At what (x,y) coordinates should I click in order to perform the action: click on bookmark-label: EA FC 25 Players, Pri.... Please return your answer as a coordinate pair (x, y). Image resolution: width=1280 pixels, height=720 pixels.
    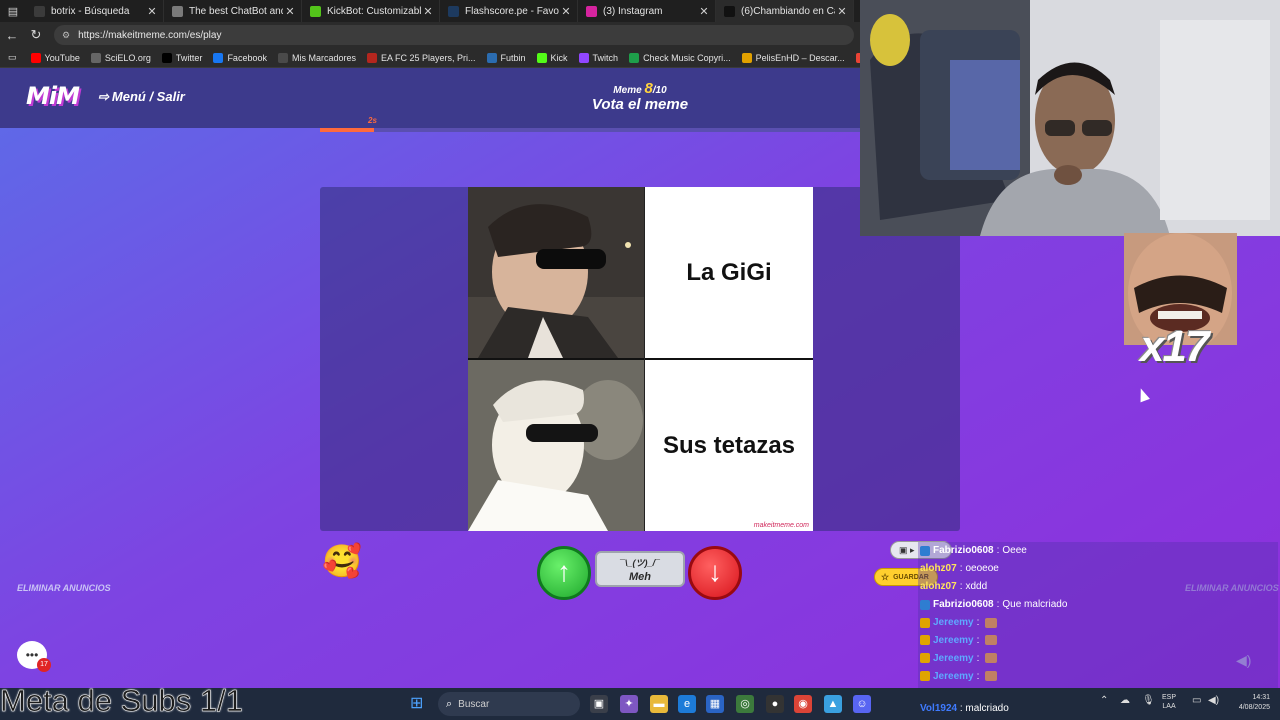
    Looking at the image, I should click on (428, 57).